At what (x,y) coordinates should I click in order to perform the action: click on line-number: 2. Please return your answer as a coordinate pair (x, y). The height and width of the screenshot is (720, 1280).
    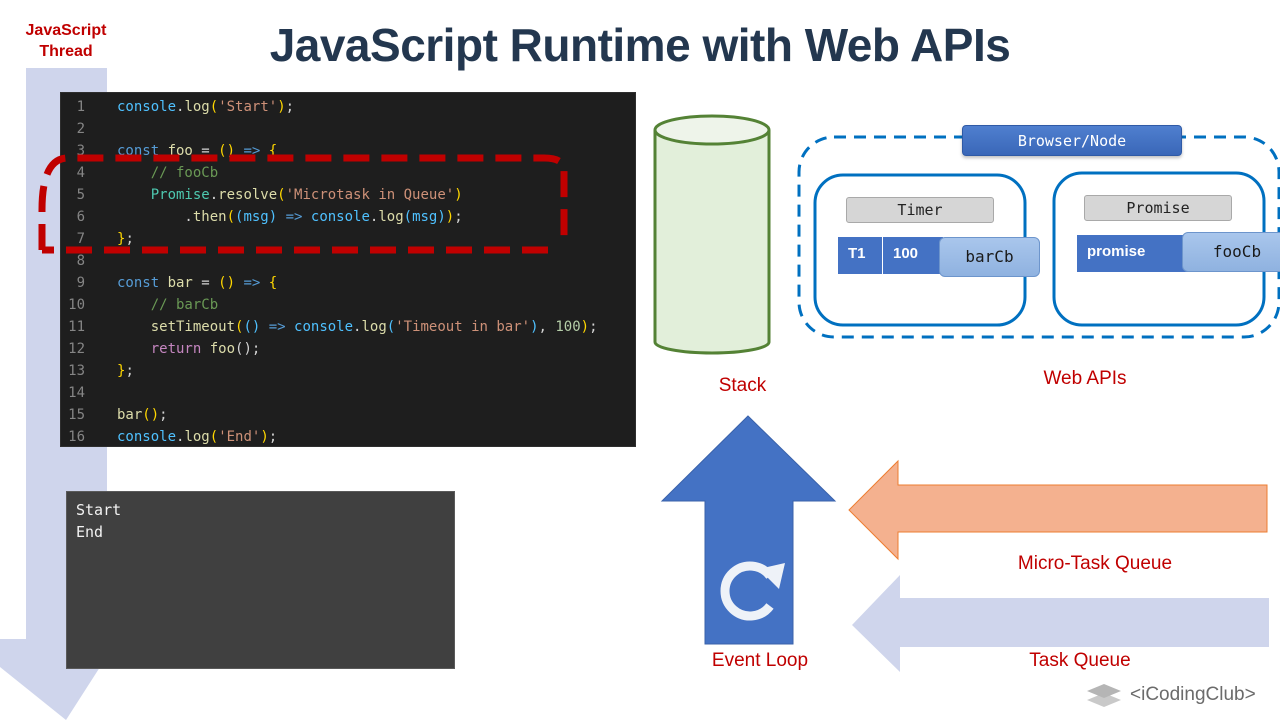
    Looking at the image, I should click on (80, 129).